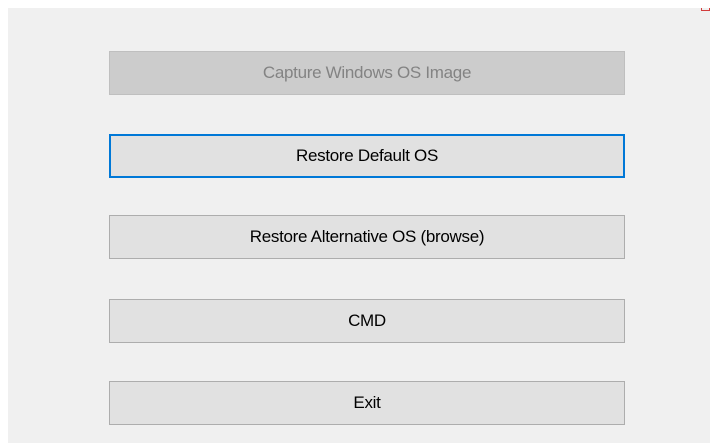 This screenshot has height=443, width=710. Describe the element at coordinates (367, 156) in the screenshot. I see `restore-default-os-button: Restore Default OS` at that location.